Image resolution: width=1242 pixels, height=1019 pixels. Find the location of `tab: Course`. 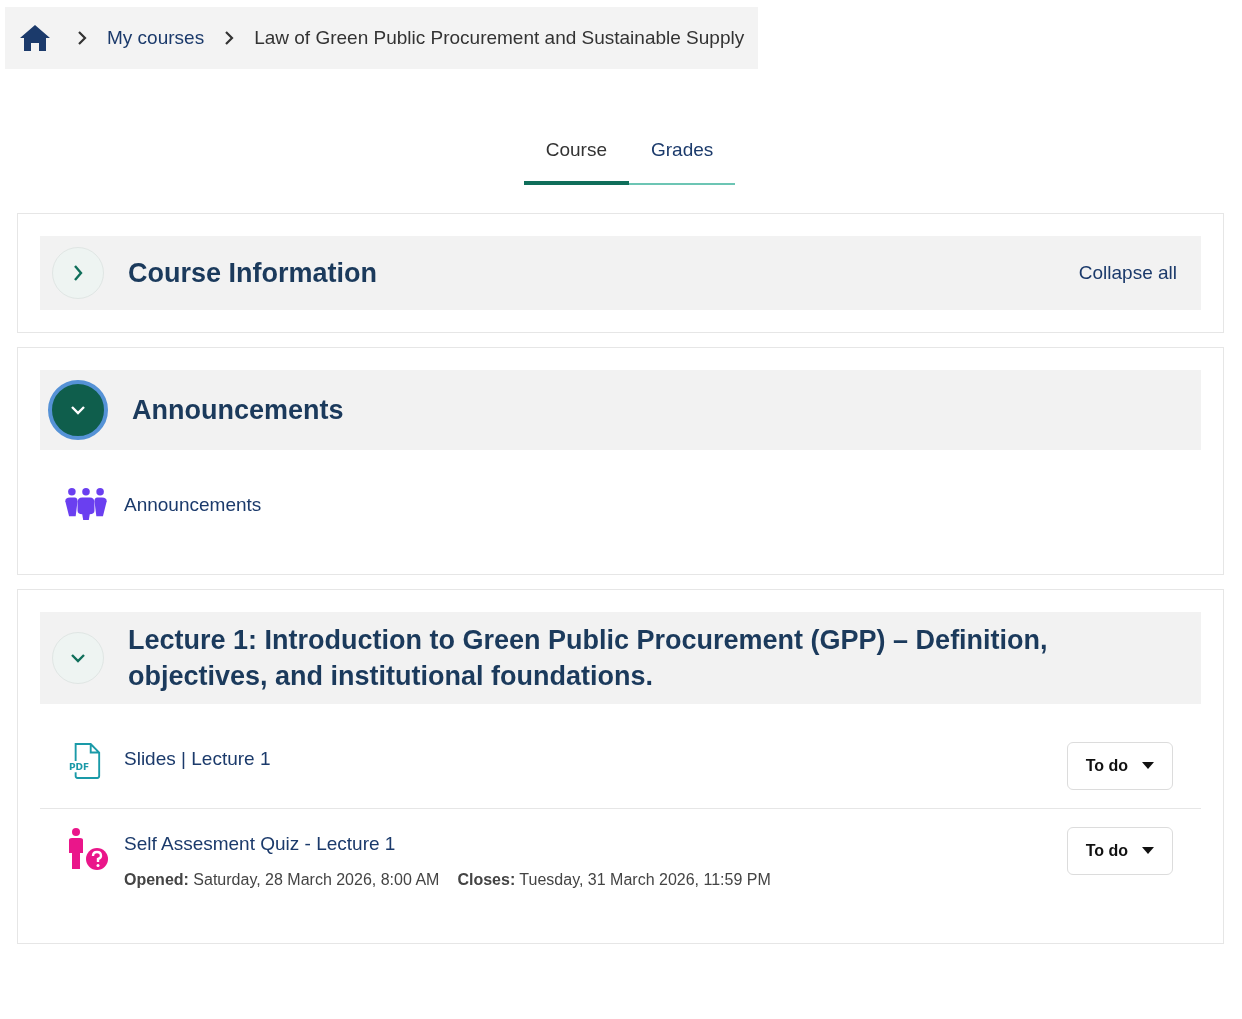

tab: Course is located at coordinates (576, 156).